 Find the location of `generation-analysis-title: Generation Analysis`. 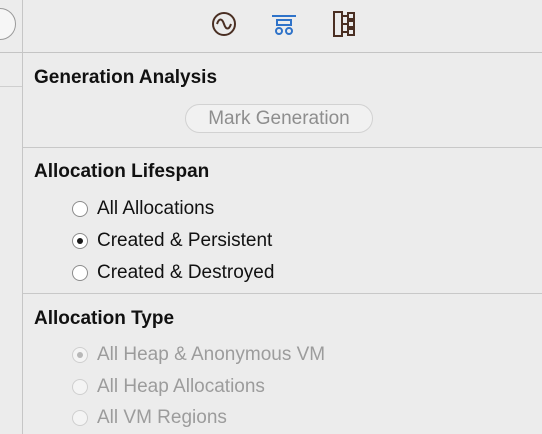

generation-analysis-title: Generation Analysis is located at coordinates (126, 77).